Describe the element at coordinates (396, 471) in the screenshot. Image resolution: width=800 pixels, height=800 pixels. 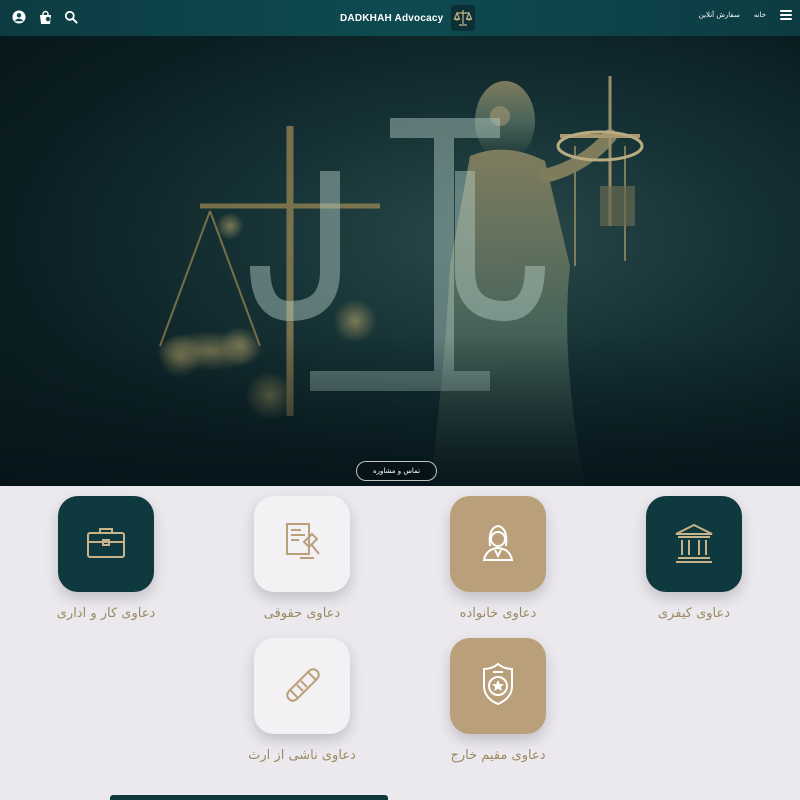
I see `contact-consult-button: تماس و مشاوره` at that location.